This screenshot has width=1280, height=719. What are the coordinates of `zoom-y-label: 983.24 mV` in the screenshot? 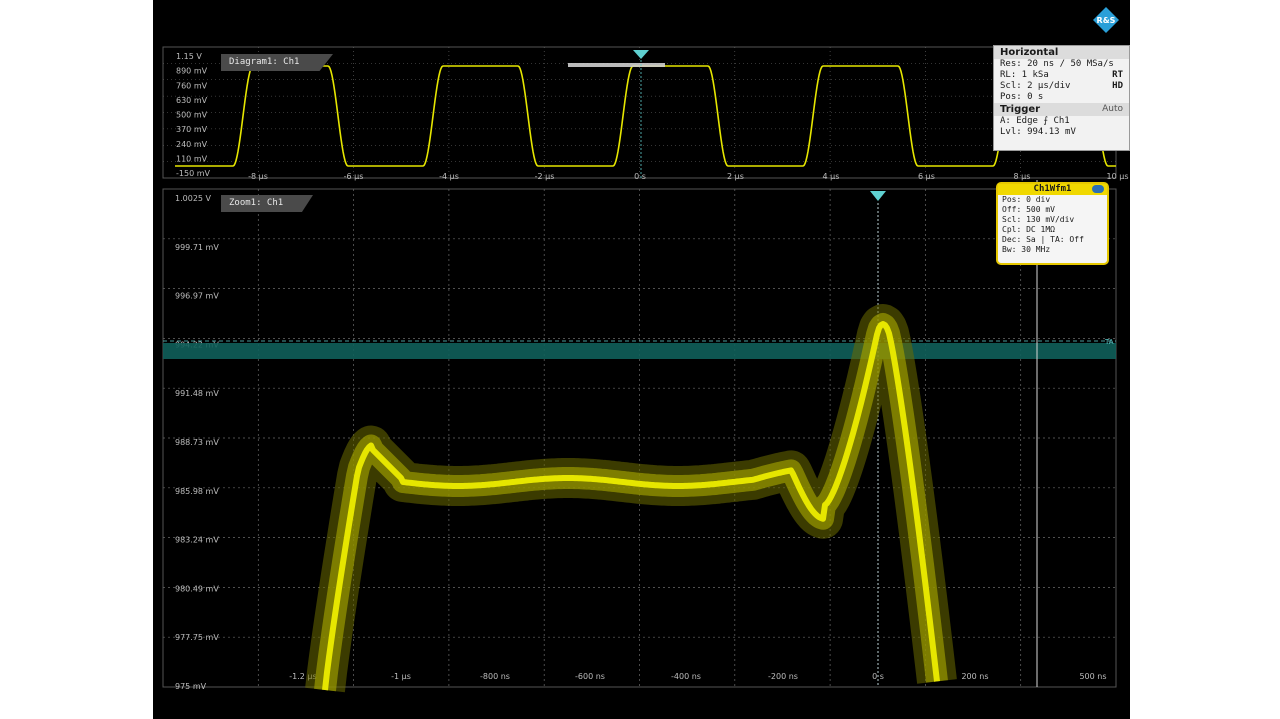 It's located at (197, 540).